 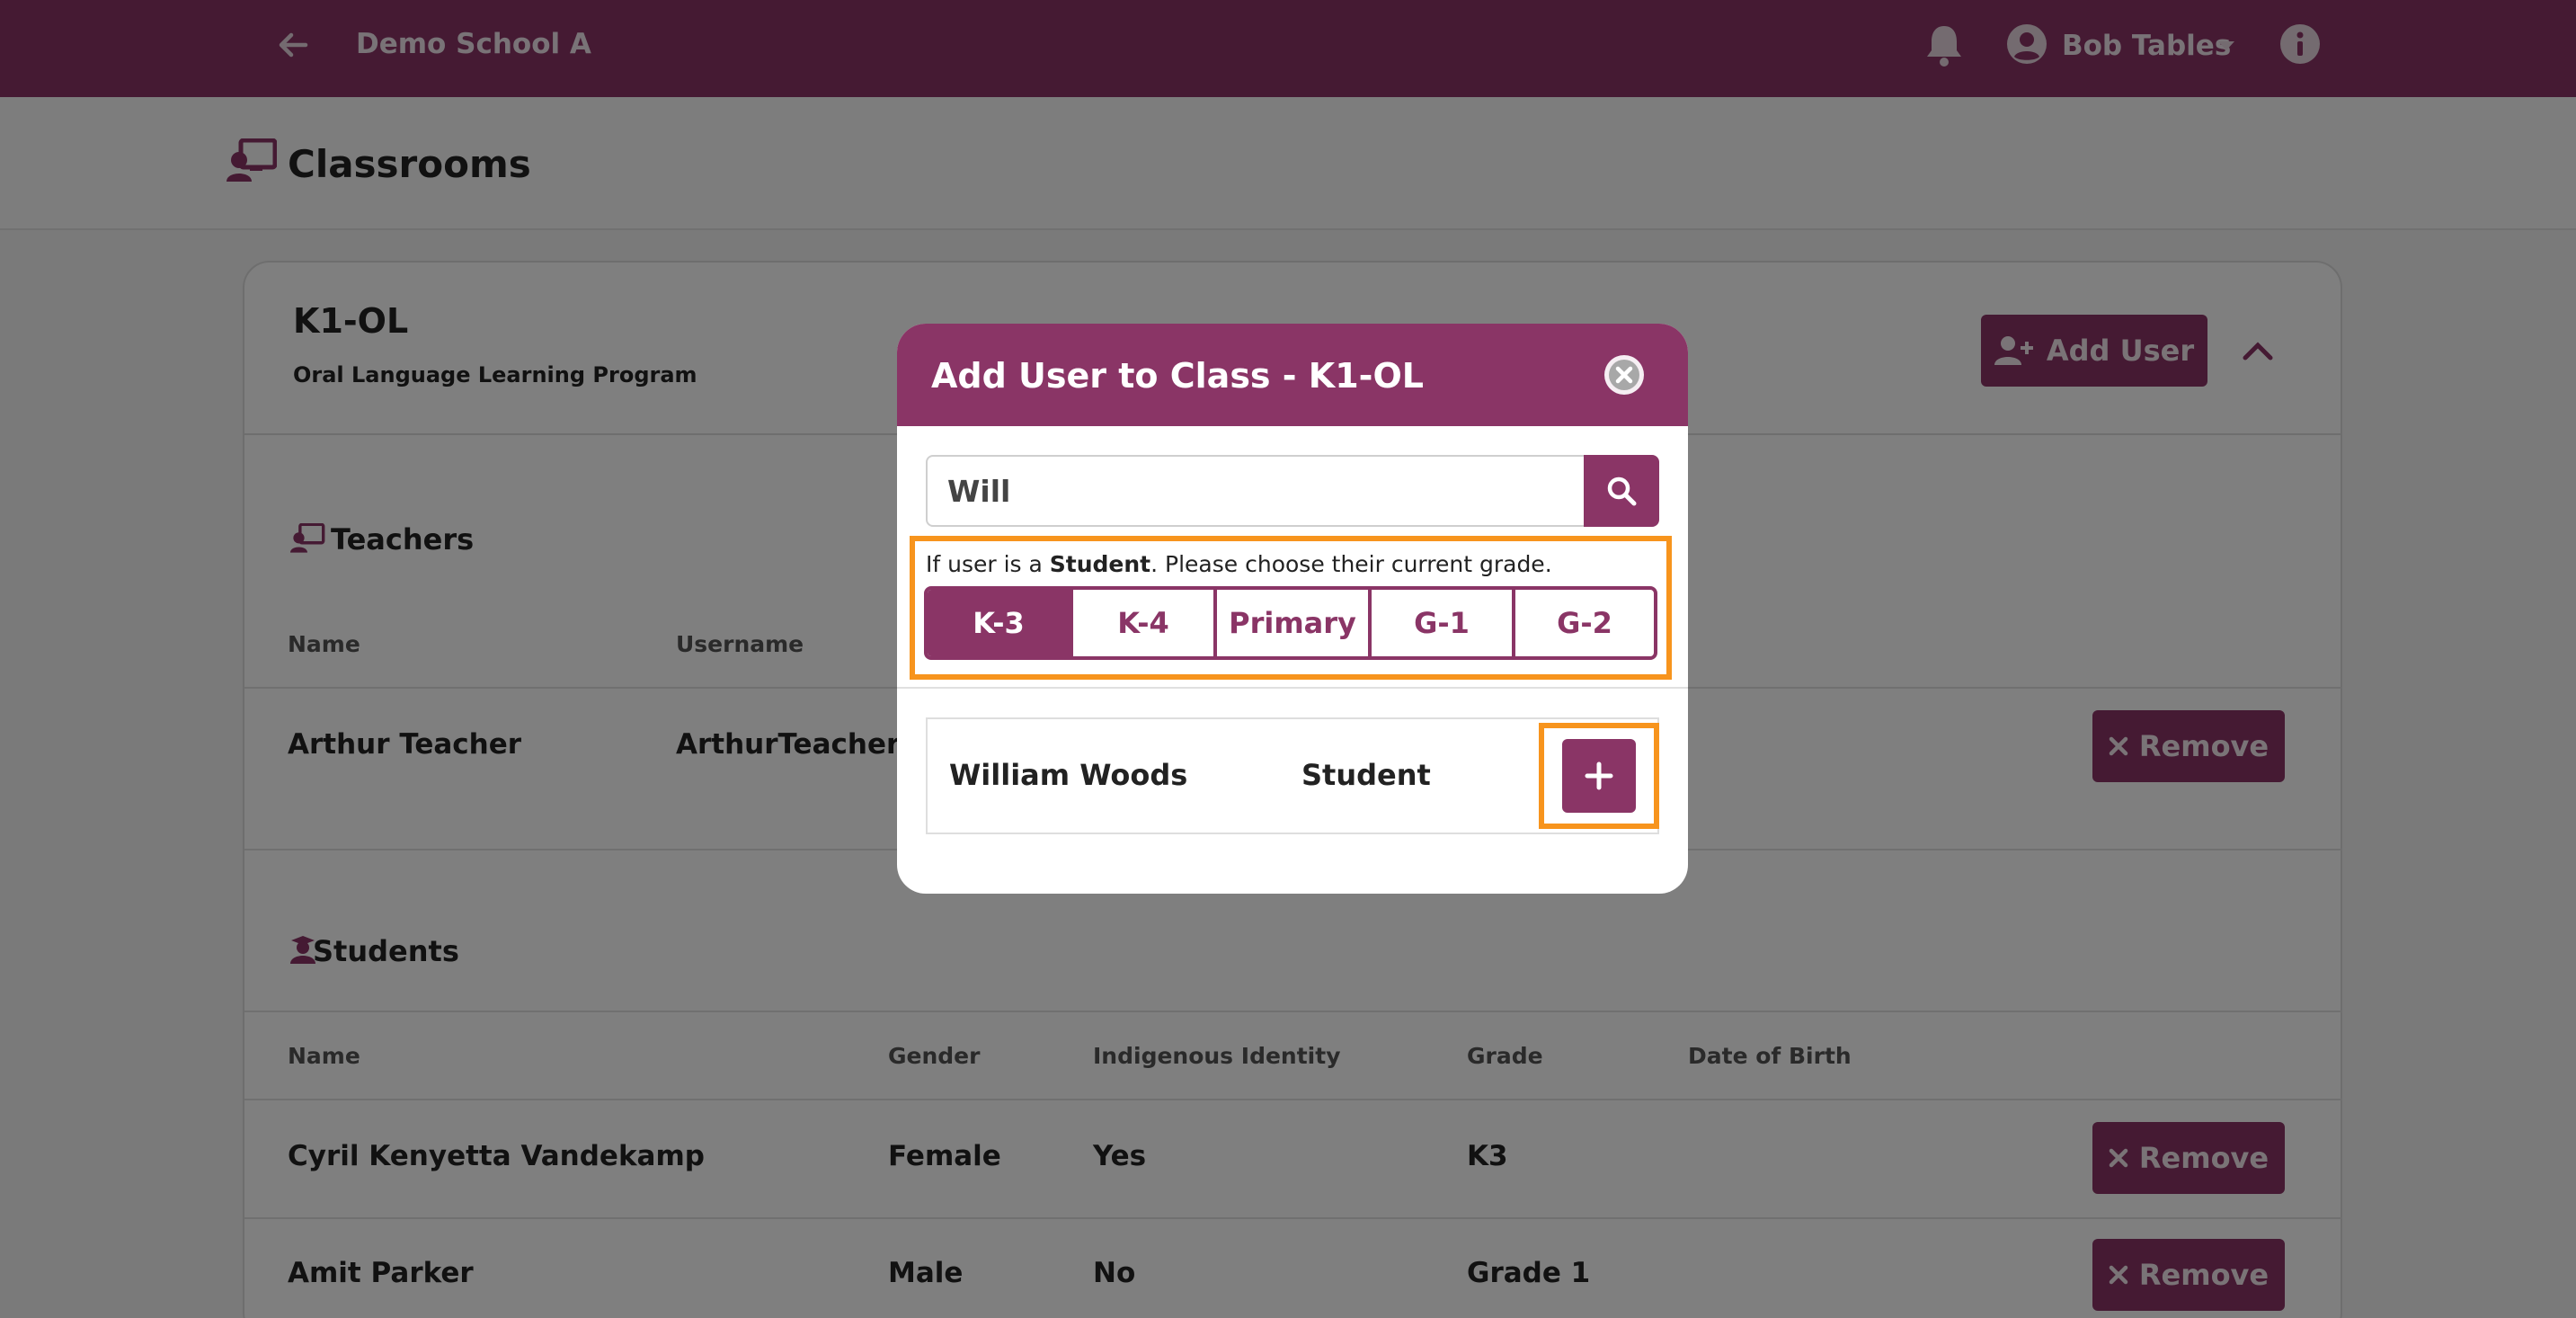 What do you see at coordinates (1584, 623) in the screenshot?
I see `grade-option-g2: G-2` at bounding box center [1584, 623].